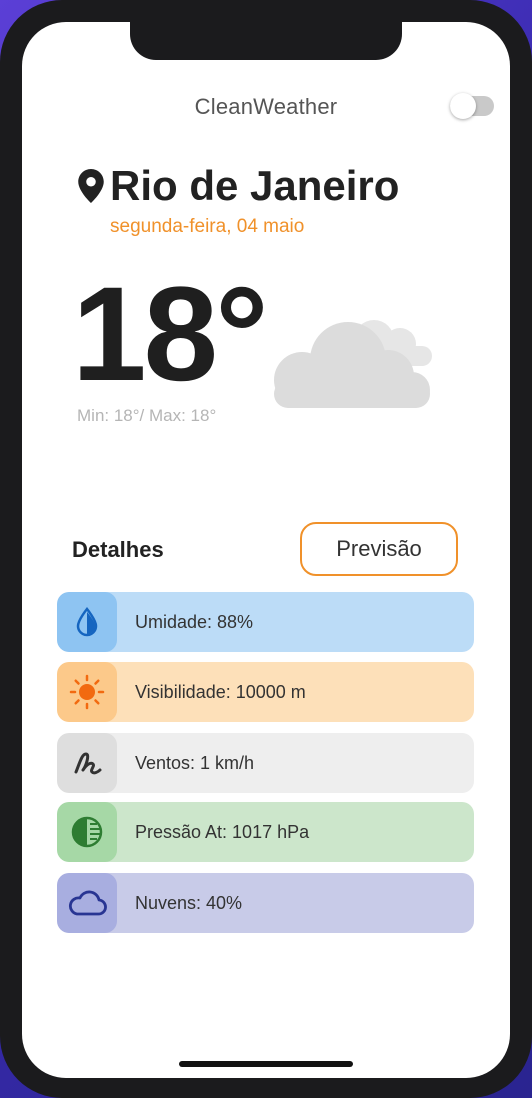 The width and height of the screenshot is (532, 1098). I want to click on clouds-card: Nuvens: 40%, so click(265, 903).